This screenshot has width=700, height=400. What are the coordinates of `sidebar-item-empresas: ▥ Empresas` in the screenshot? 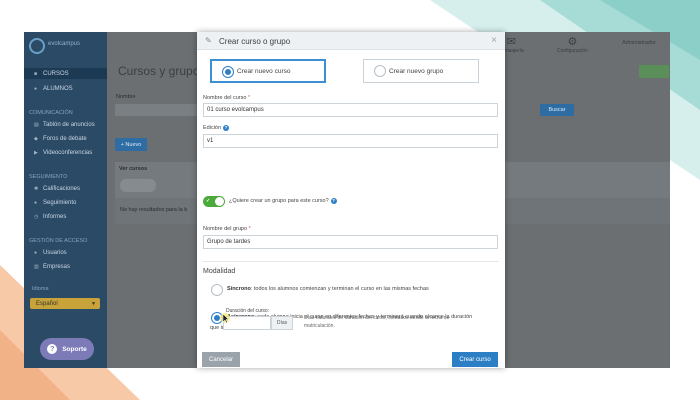 It's located at (65, 266).